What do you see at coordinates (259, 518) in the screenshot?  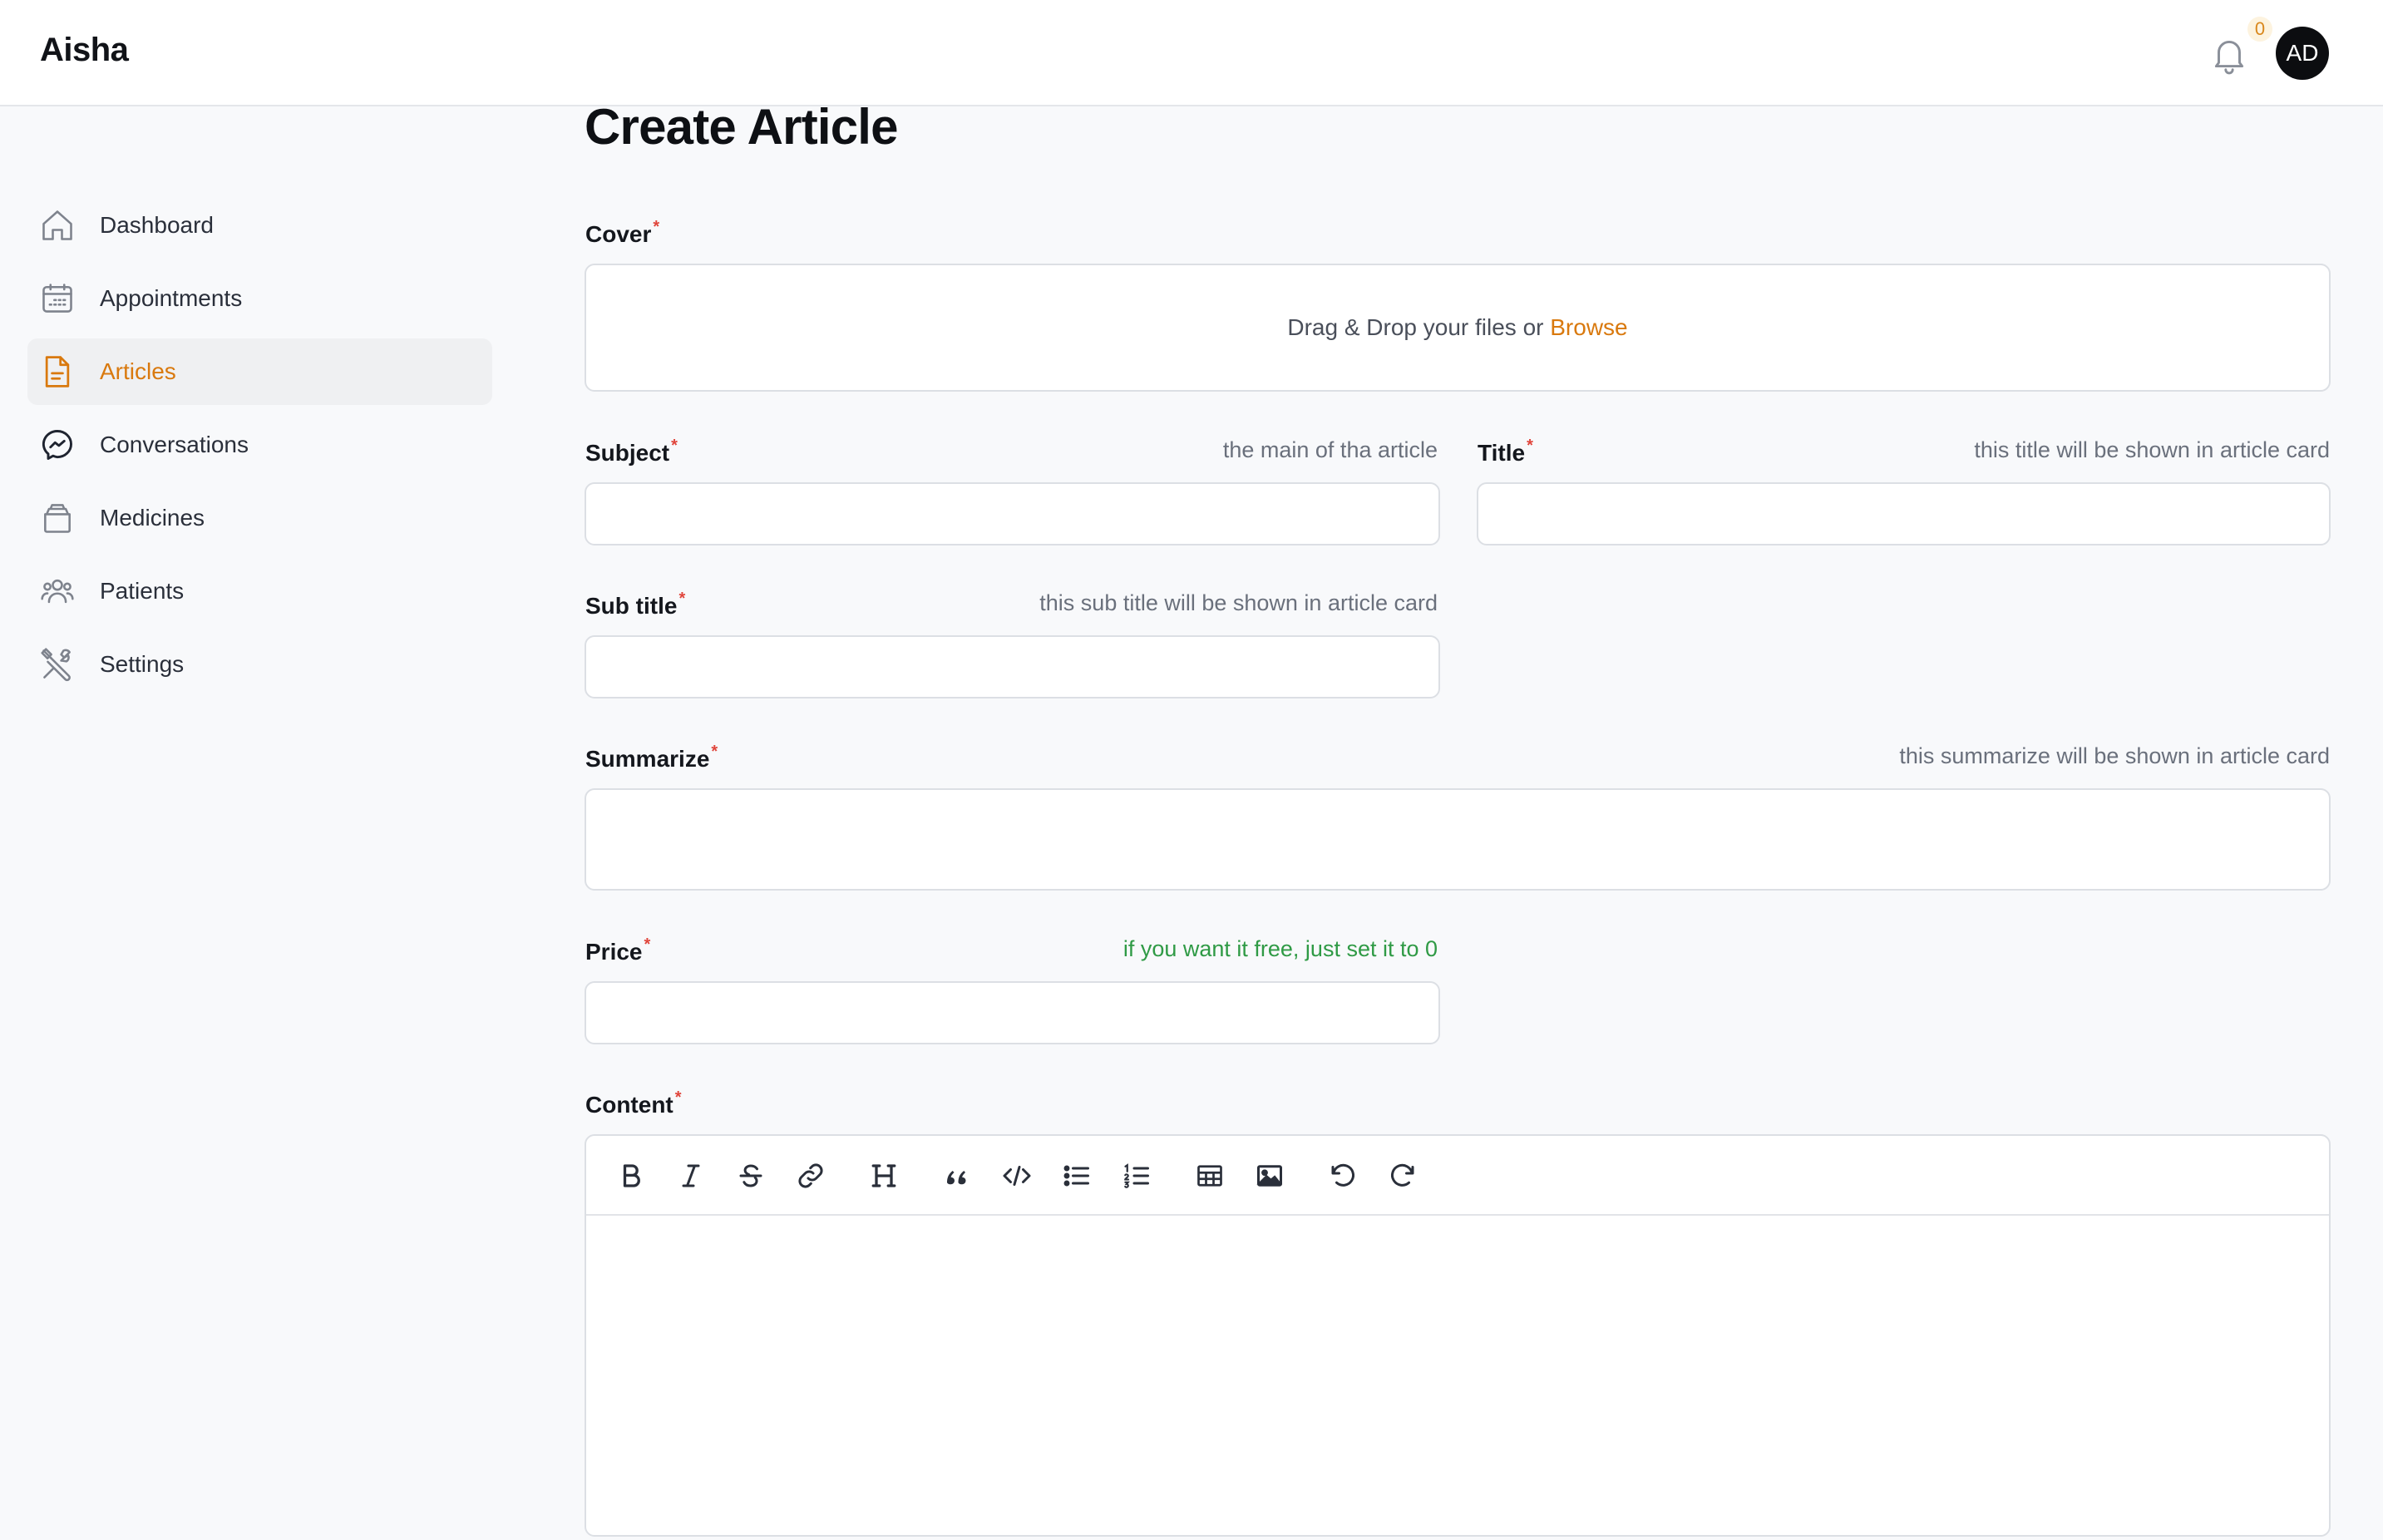 I see `sidebar-item-medicines: Medicines` at bounding box center [259, 518].